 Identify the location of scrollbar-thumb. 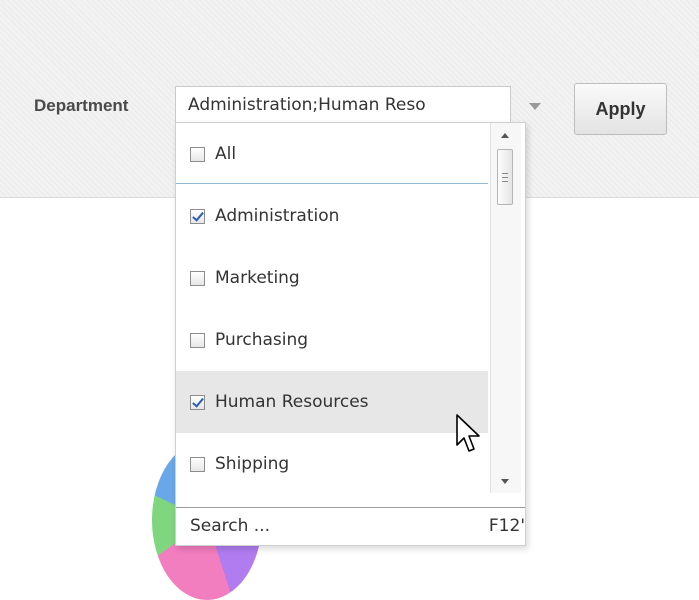
(505, 177).